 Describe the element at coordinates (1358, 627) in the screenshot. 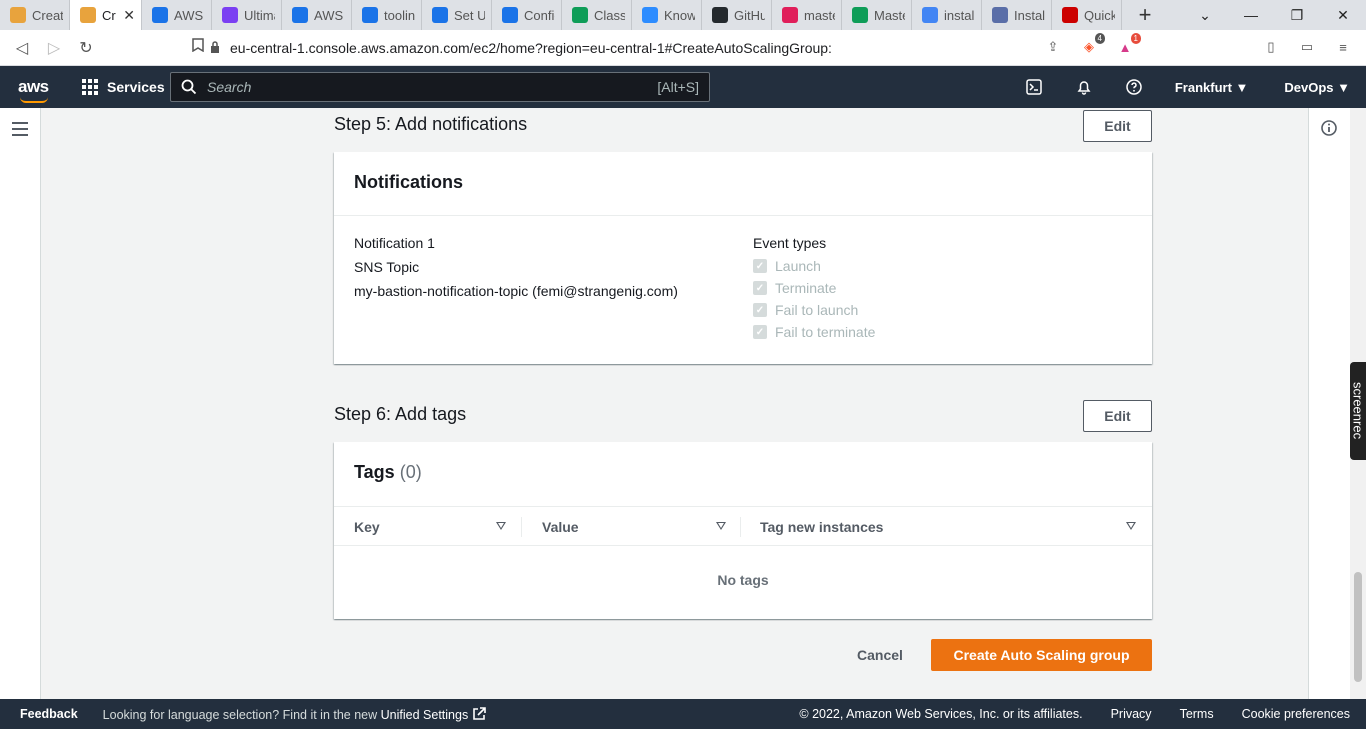

I see `scroll-thumb` at that location.